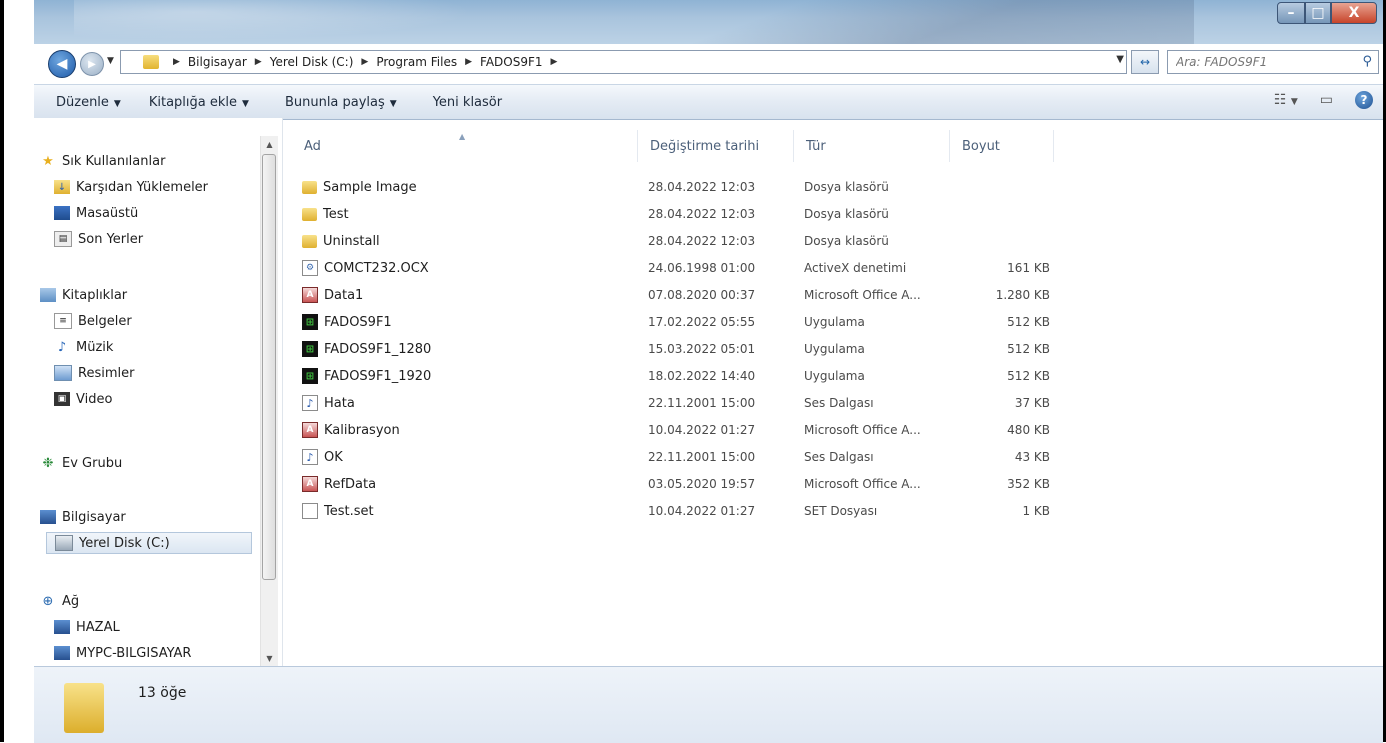  I want to click on table-row: Uninstall 28.04.2022 12:03 Dosya klasörü, so click(682, 241).